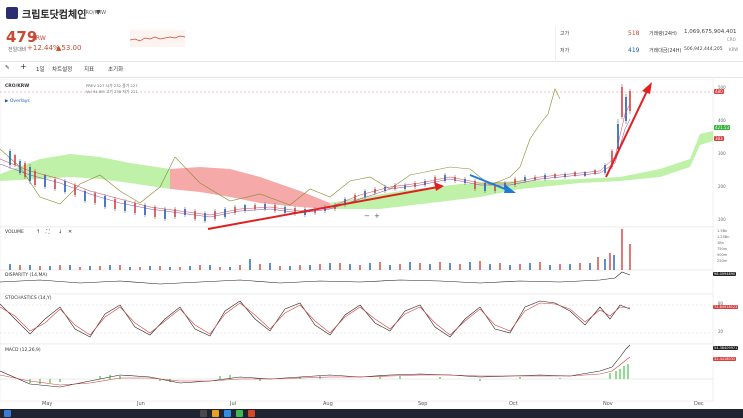 This screenshot has height=418, width=743. Describe the element at coordinates (54, 13) in the screenshot. I see `coin-name: 크립토닷컴체인` at that location.